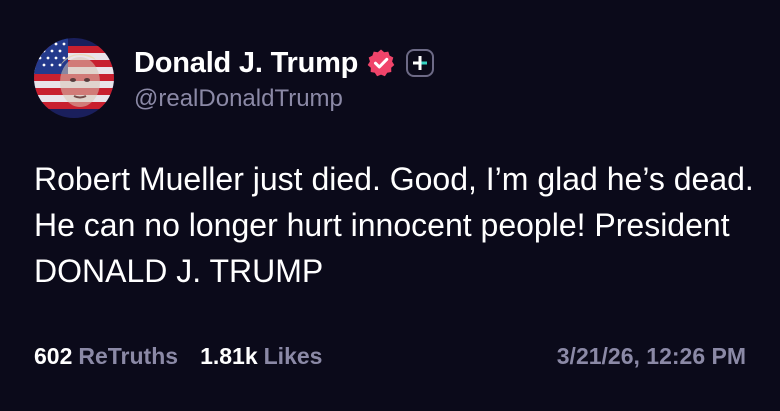  Describe the element at coordinates (284, 99) in the screenshot. I see `handle: @realDonaldTrump` at that location.